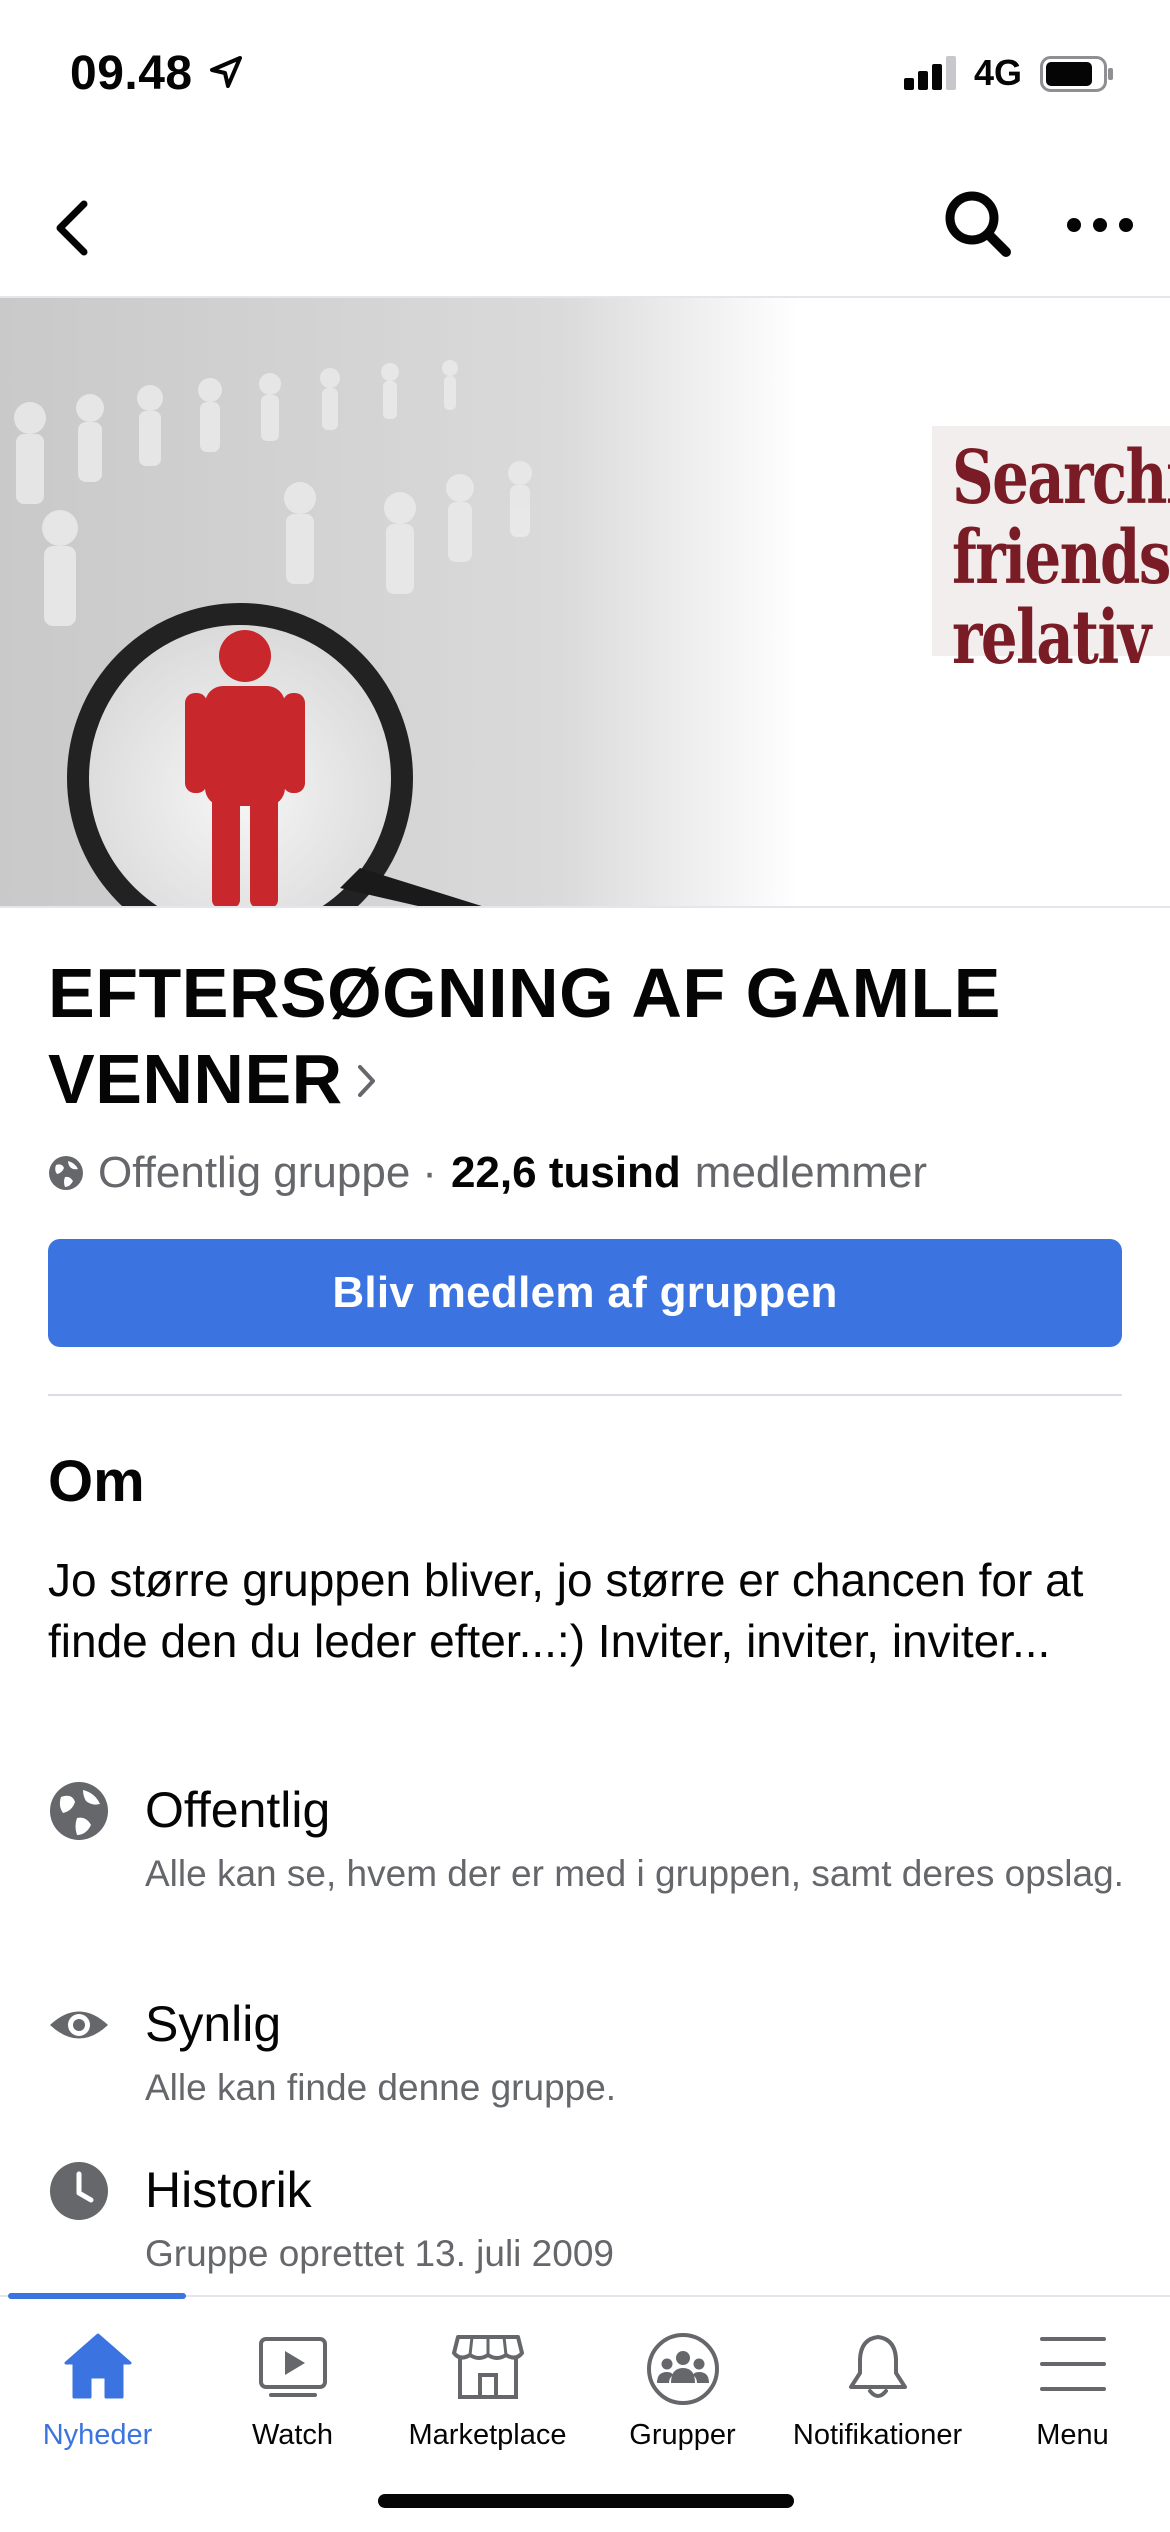 Image resolution: width=1170 pixels, height=2532 pixels. What do you see at coordinates (228, 2190) in the screenshot?
I see `info-title: Historik` at bounding box center [228, 2190].